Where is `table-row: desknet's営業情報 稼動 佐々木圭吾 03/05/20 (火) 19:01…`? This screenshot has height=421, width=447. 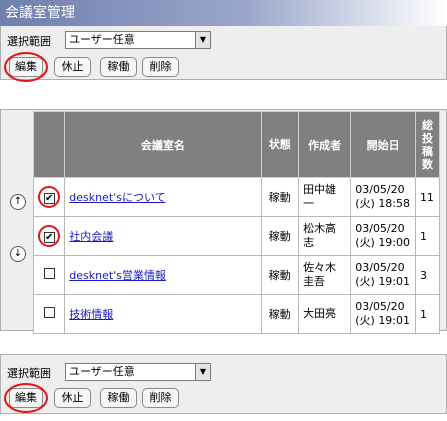
table-row: desknet's営業情報 稼動 佐々木圭吾 03/05/20 (火) 19:01… is located at coordinates (236, 275).